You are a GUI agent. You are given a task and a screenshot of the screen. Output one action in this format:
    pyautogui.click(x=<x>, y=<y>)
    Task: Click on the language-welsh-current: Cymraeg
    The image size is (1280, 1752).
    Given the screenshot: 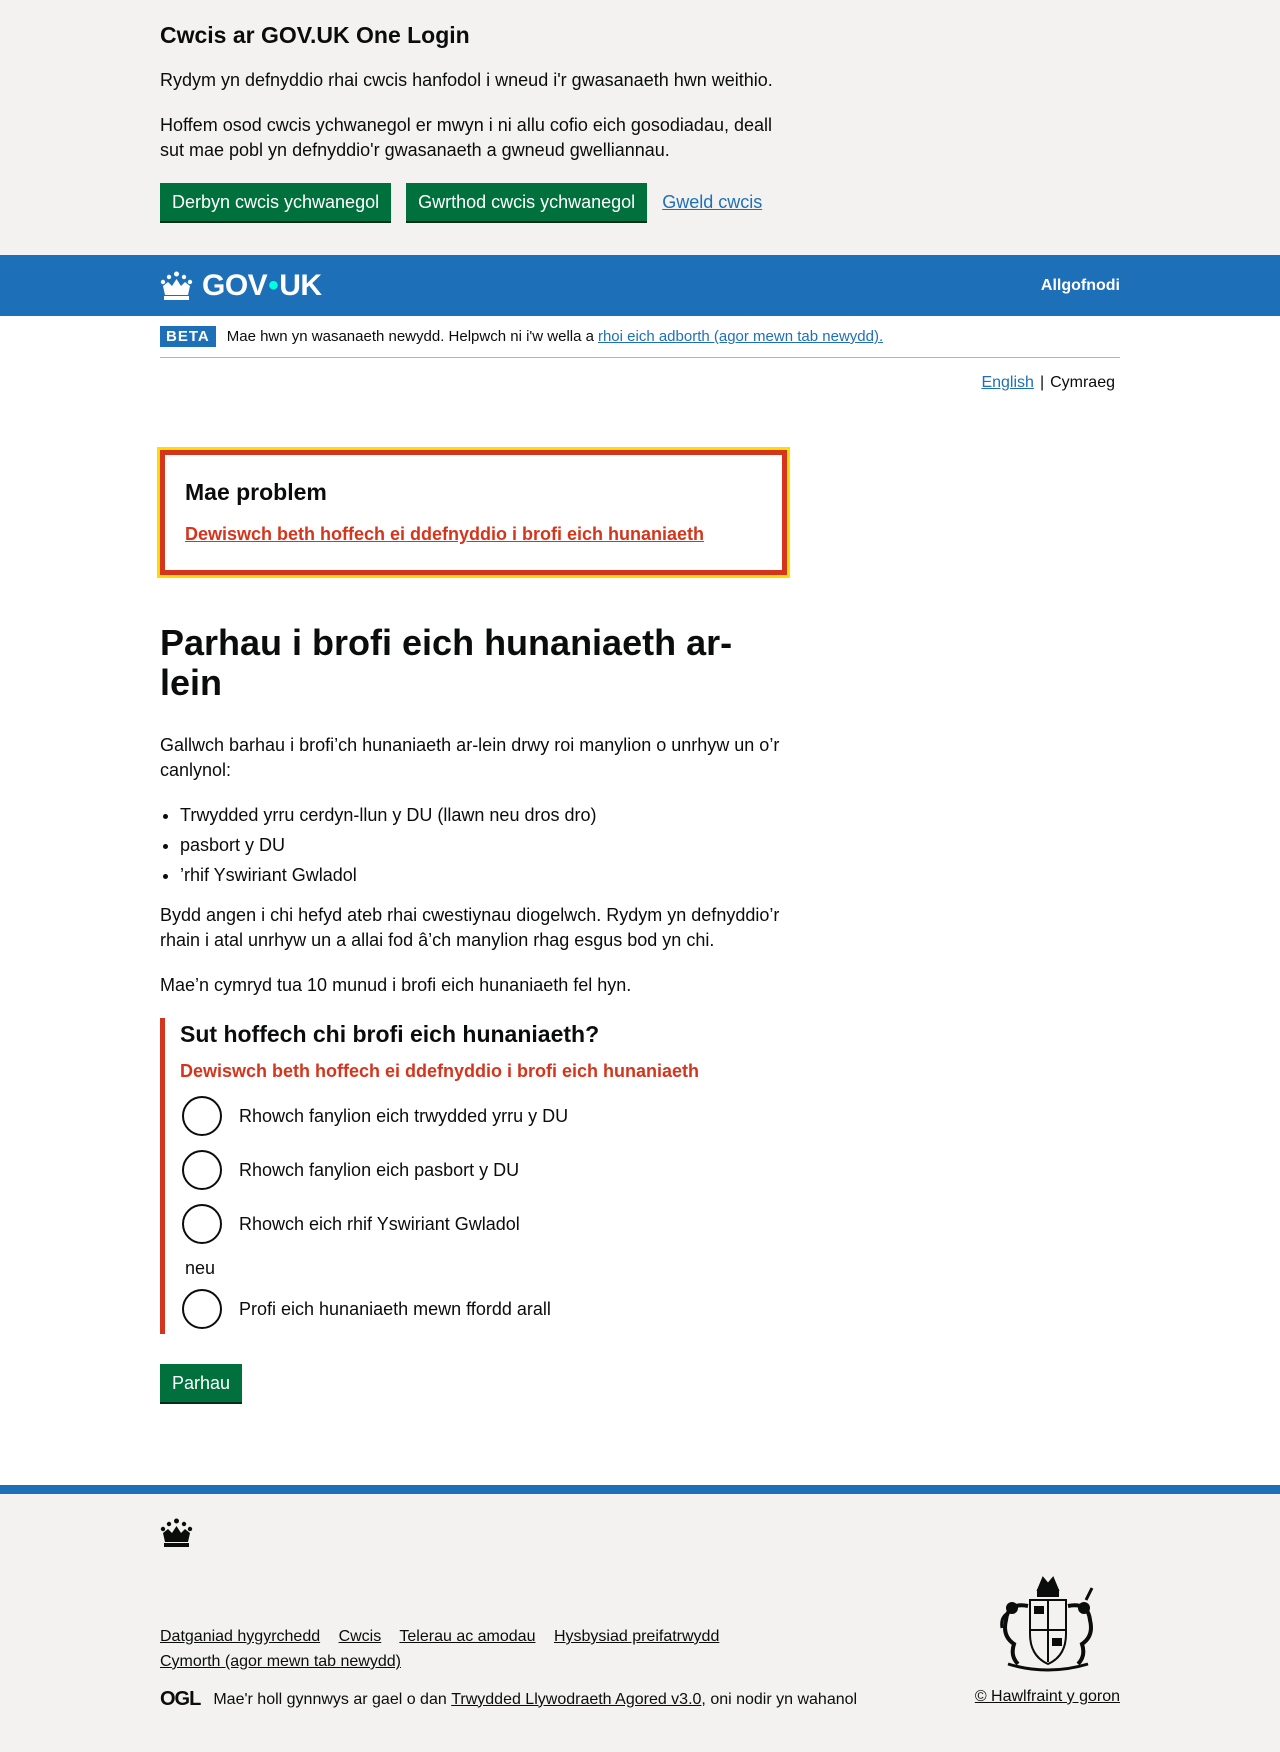 What is the action you would take?
    pyautogui.click(x=1082, y=382)
    